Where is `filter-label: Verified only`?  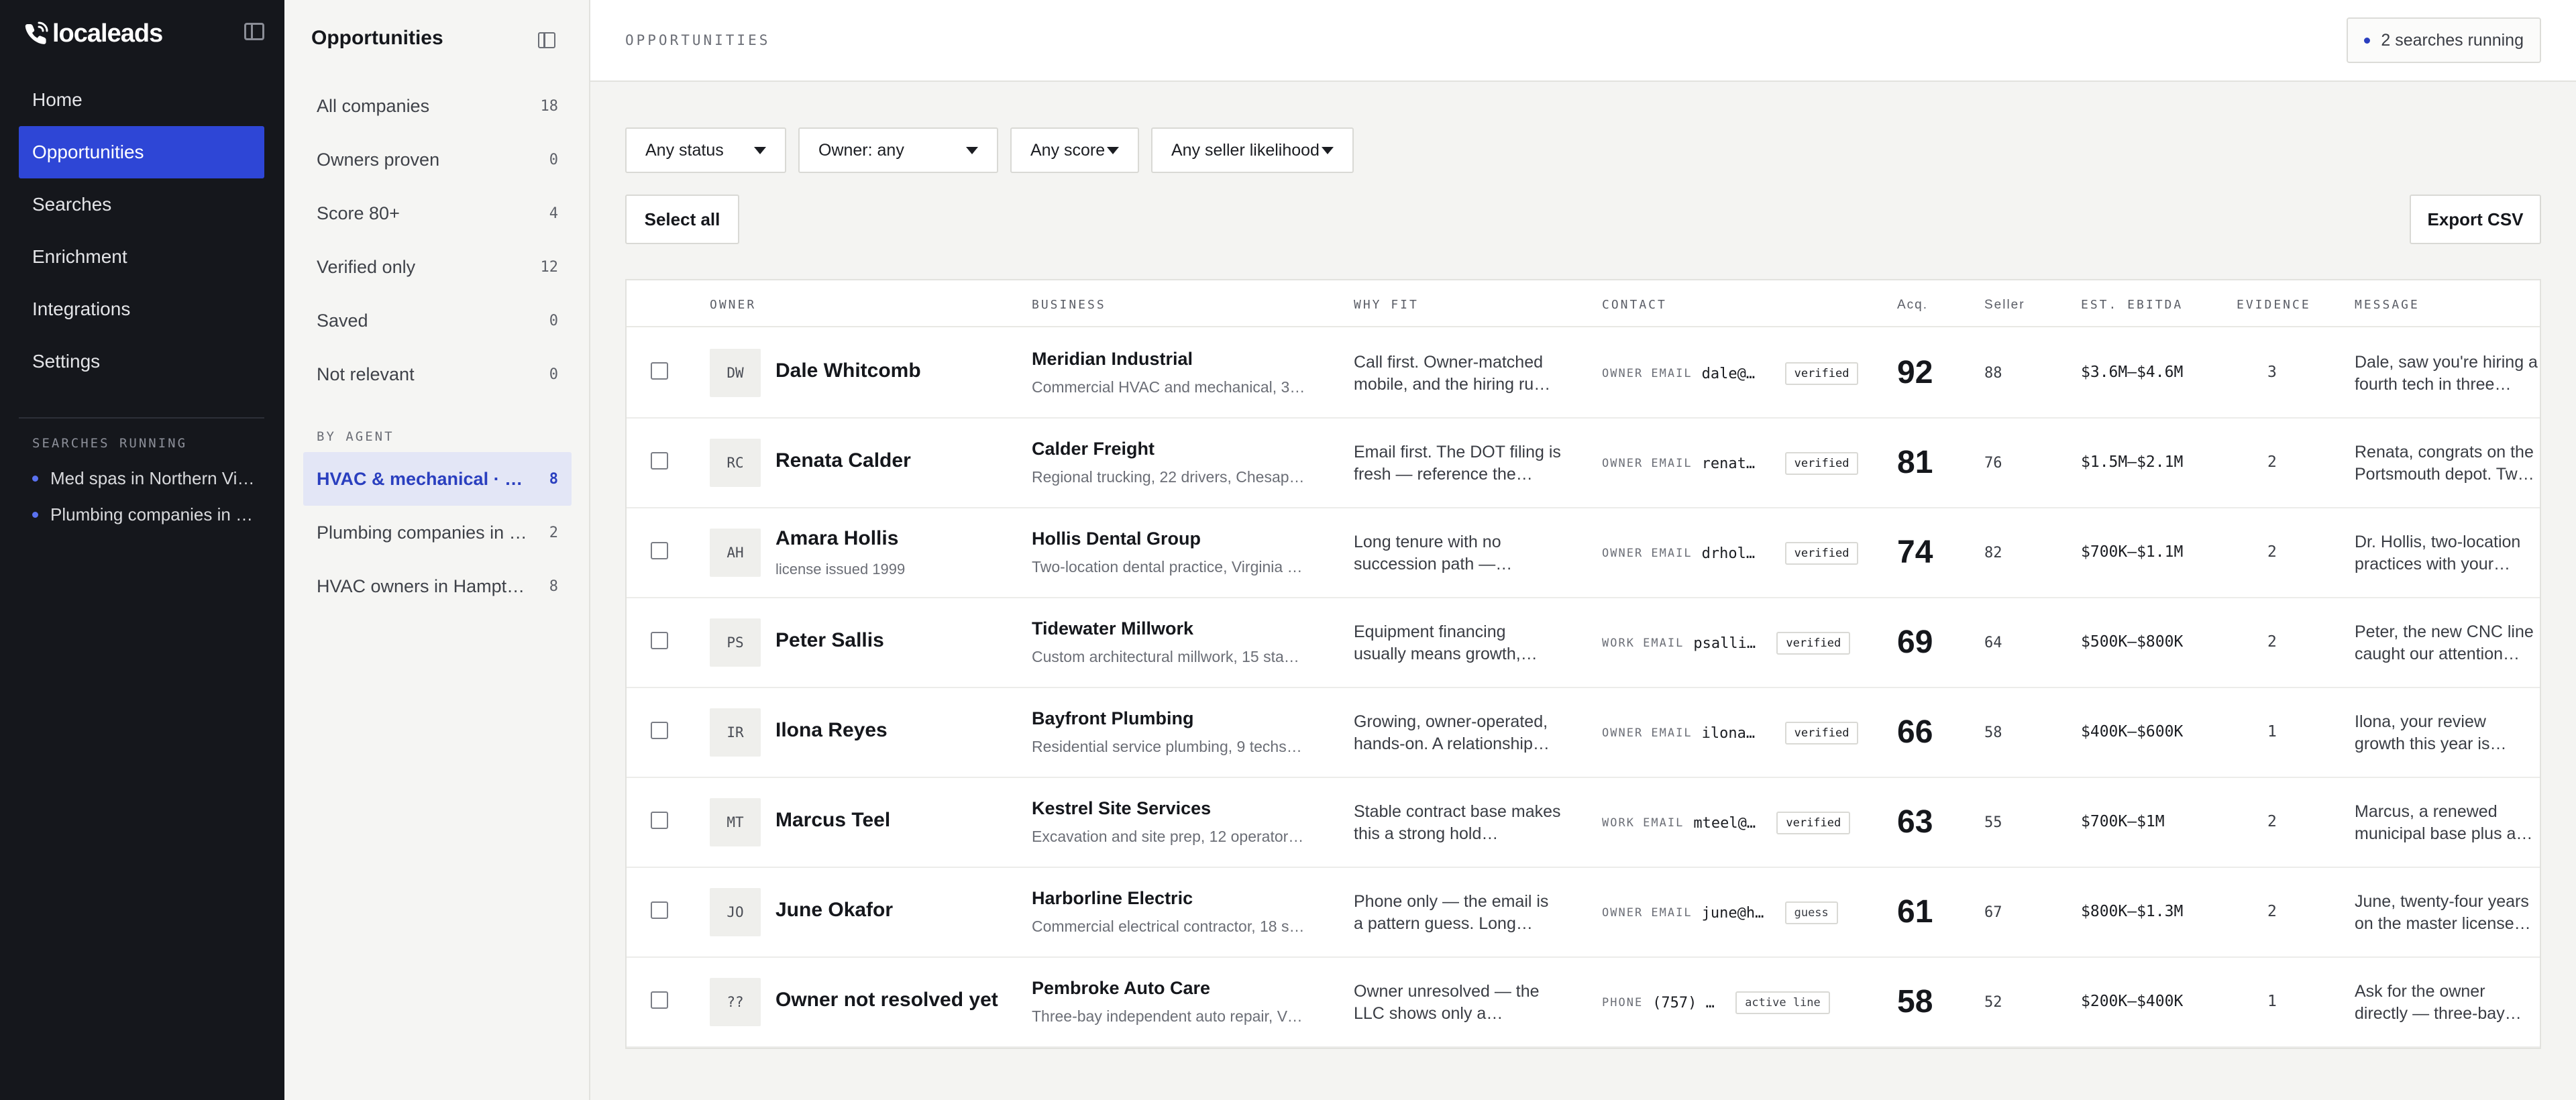 filter-label: Verified only is located at coordinates (366, 266).